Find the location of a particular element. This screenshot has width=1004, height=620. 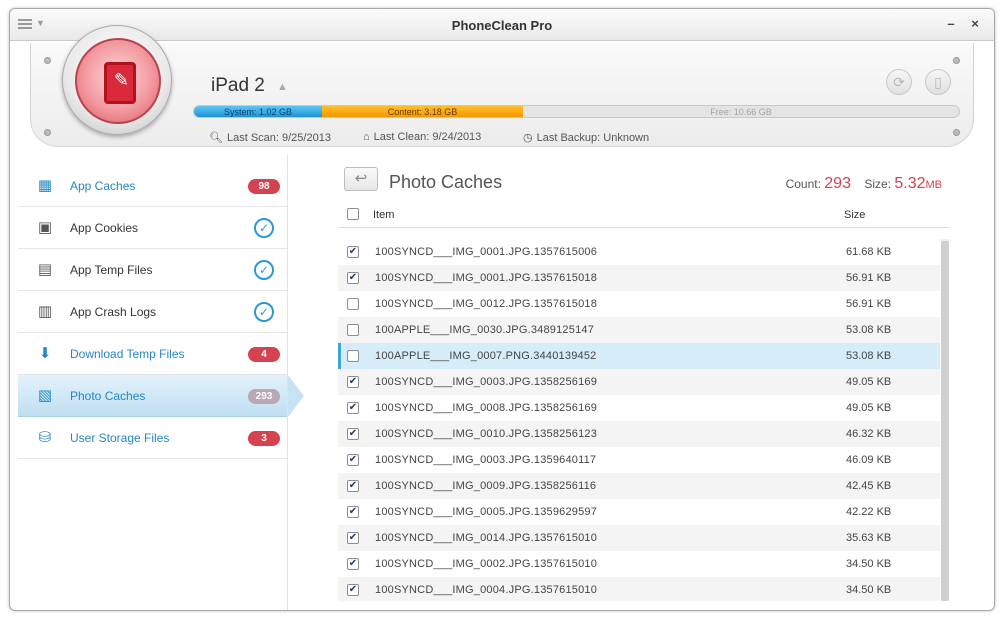

file-name: 100SYNCD___IMG_0010.JPG.1358256123 is located at coordinates (486, 434).